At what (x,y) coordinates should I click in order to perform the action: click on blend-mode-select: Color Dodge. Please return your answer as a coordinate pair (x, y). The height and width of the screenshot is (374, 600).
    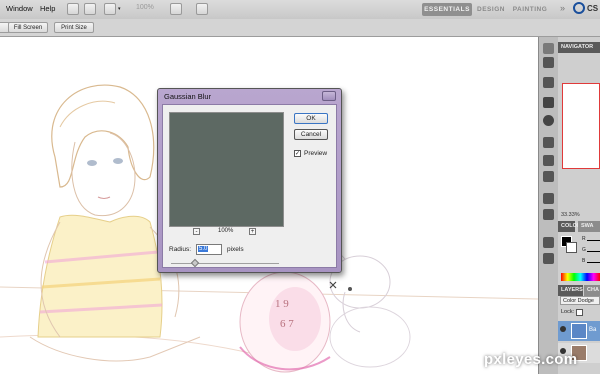
    Looking at the image, I should click on (580, 300).